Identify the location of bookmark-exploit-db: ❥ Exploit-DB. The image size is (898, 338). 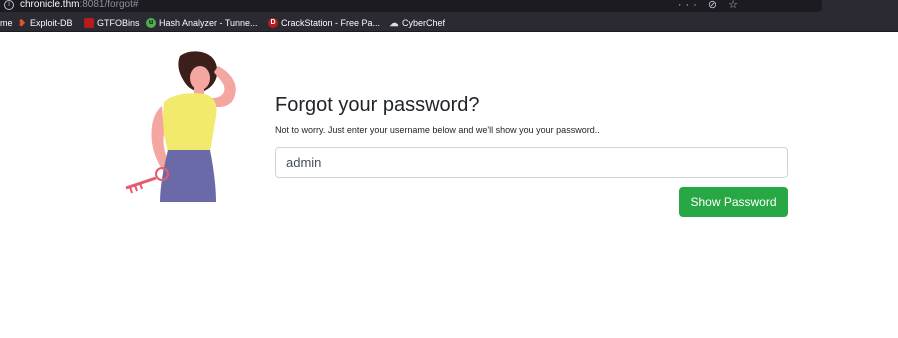
(45, 23).